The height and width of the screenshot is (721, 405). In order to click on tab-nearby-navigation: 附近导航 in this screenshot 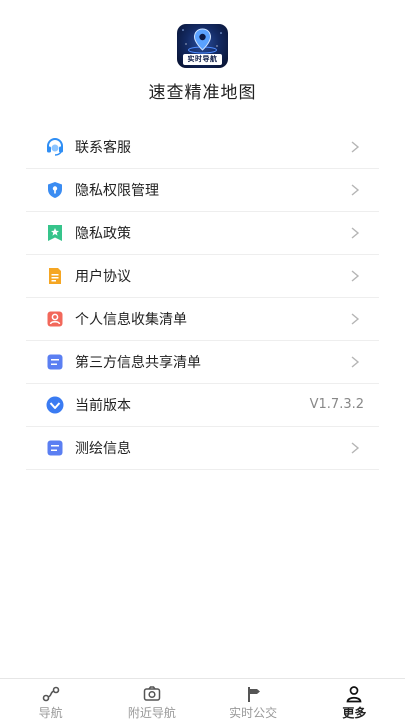, I will do `click(151, 700)`.